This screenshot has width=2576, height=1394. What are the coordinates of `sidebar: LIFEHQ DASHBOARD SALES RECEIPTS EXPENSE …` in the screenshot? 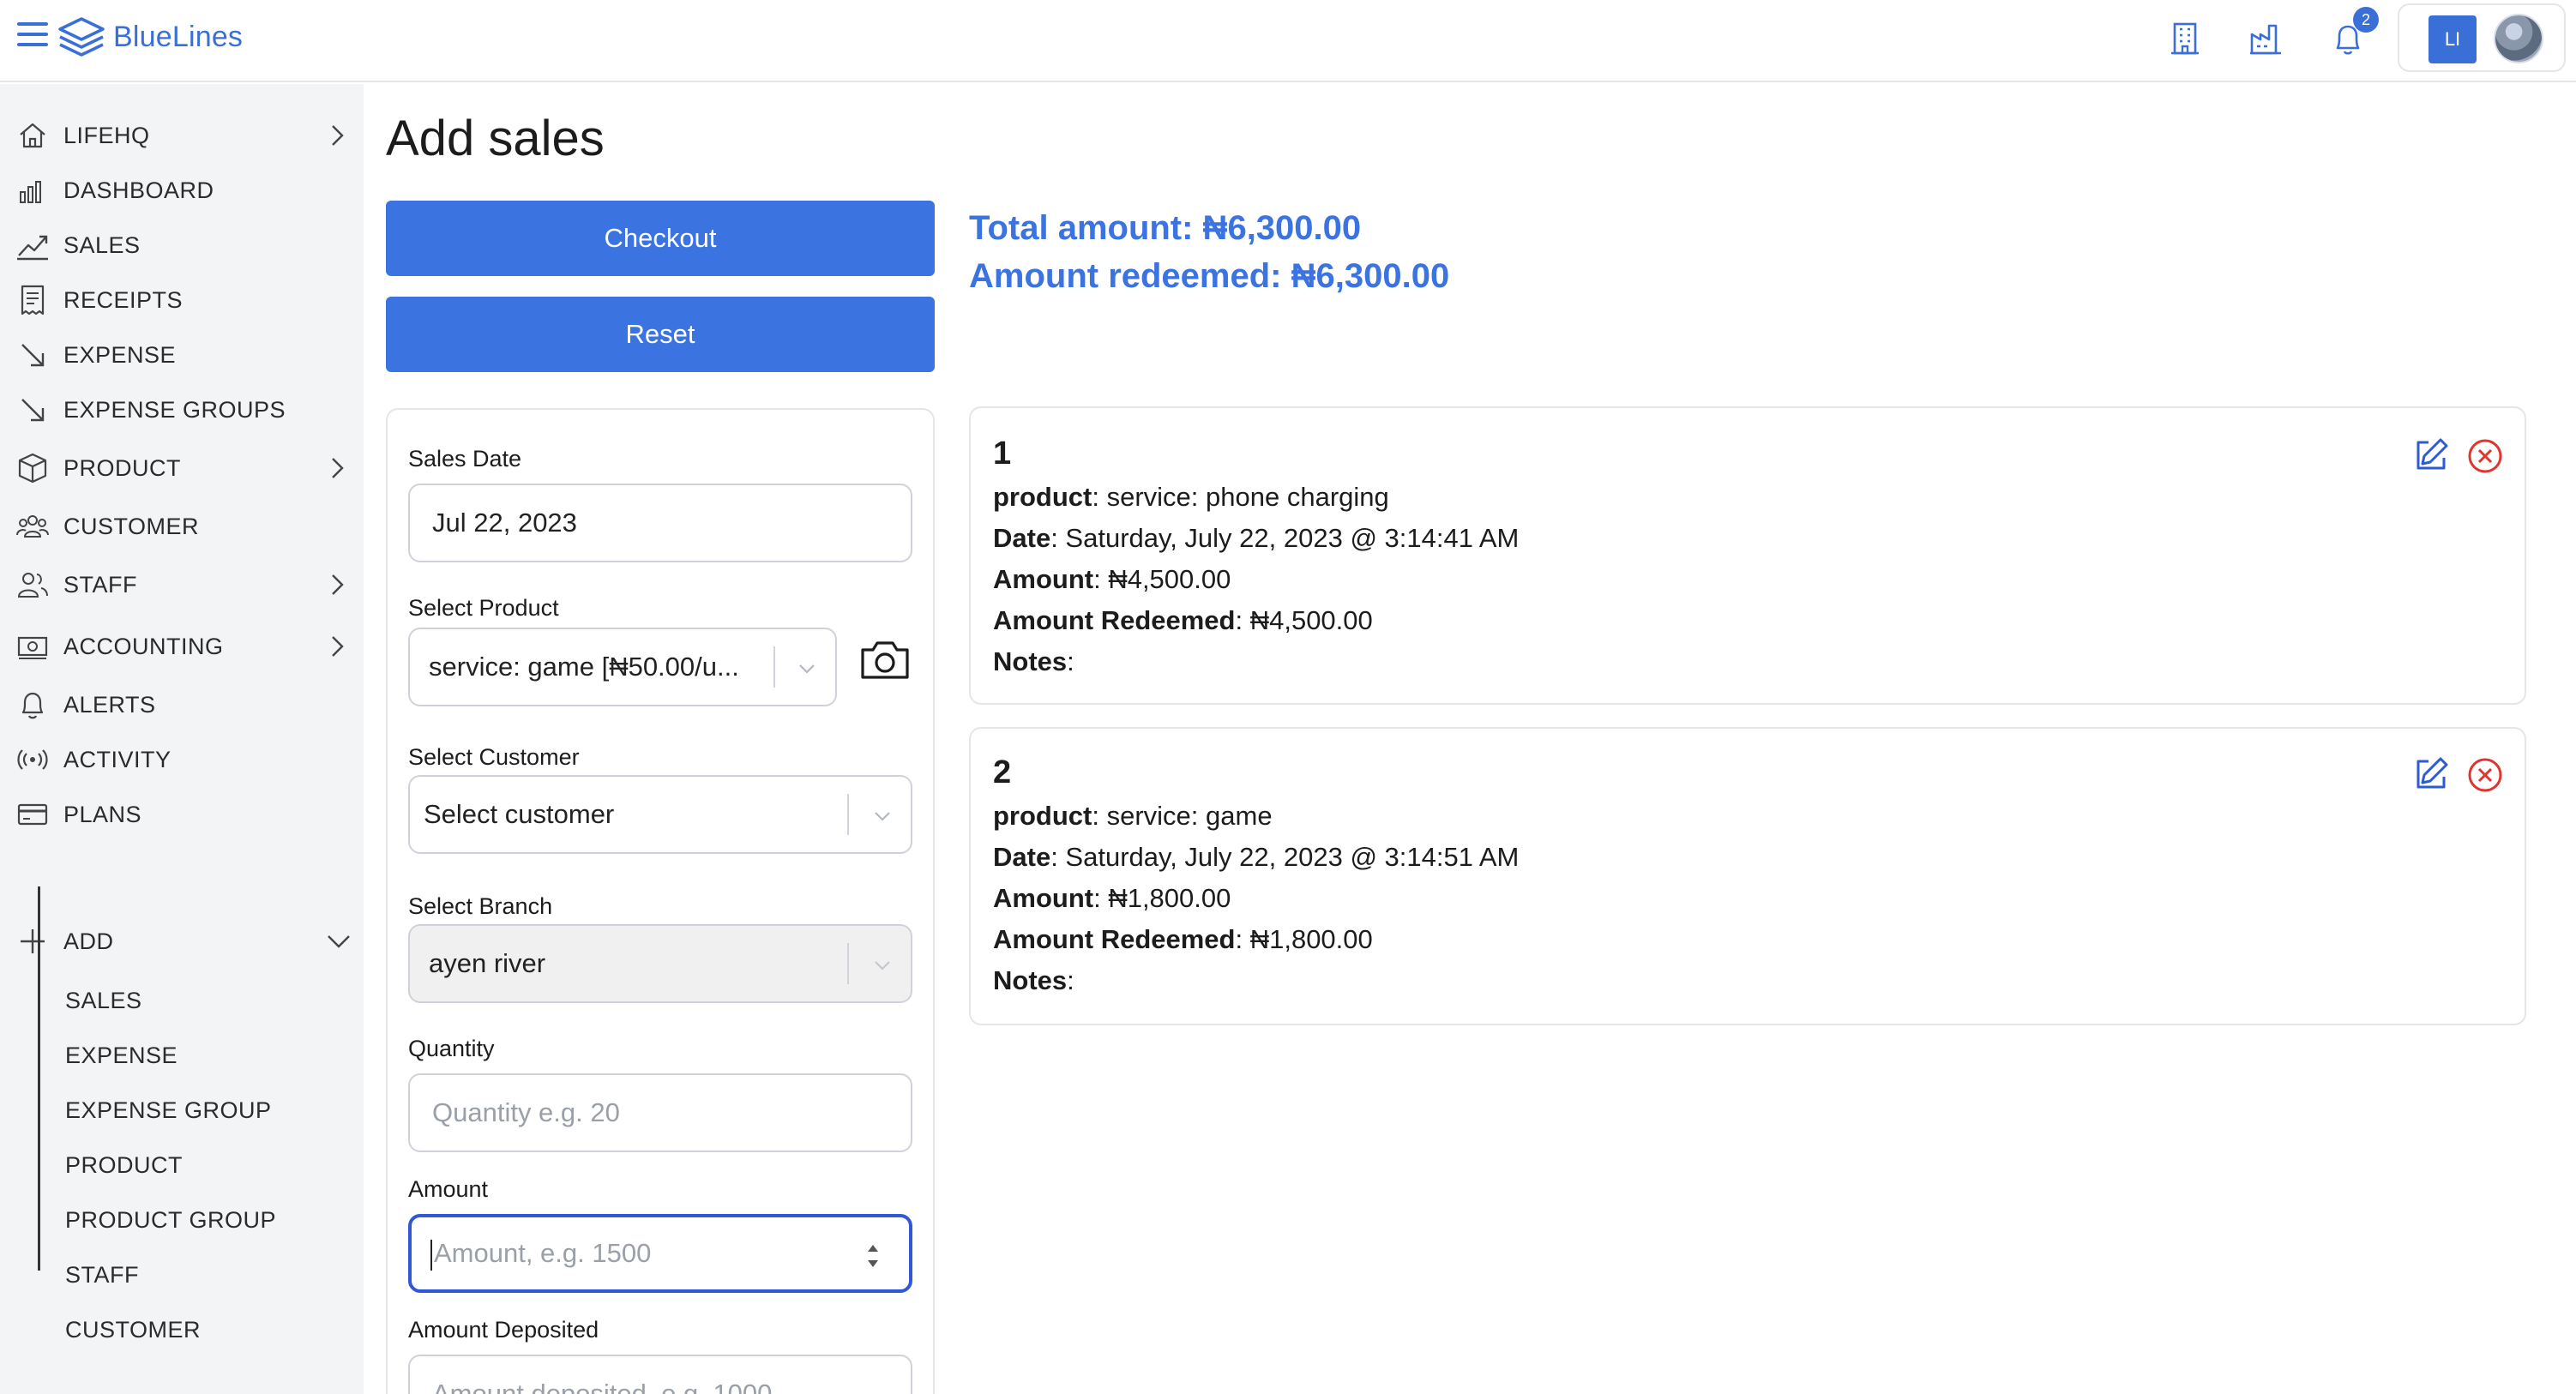 It's located at (182, 739).